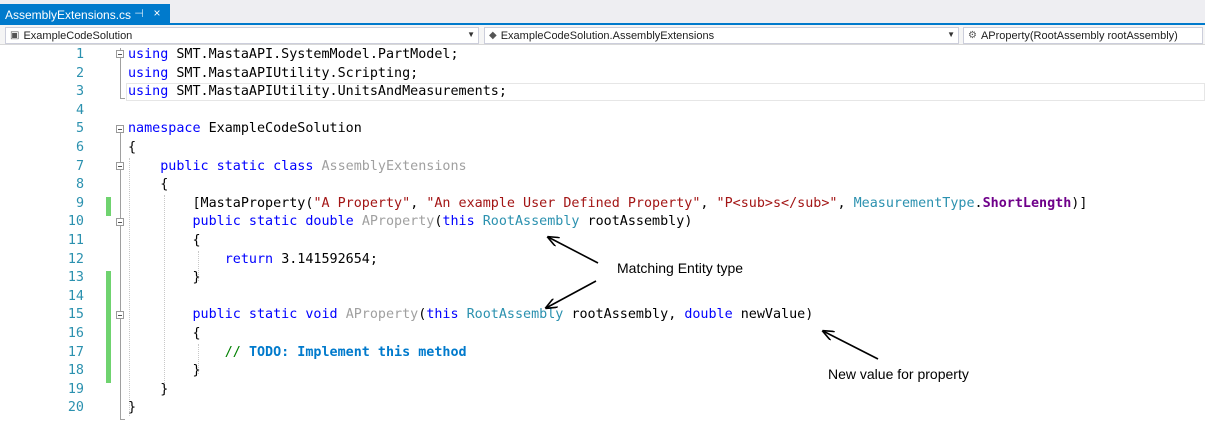  What do you see at coordinates (851, 345) in the screenshot?
I see `arrow-to-new-value` at bounding box center [851, 345].